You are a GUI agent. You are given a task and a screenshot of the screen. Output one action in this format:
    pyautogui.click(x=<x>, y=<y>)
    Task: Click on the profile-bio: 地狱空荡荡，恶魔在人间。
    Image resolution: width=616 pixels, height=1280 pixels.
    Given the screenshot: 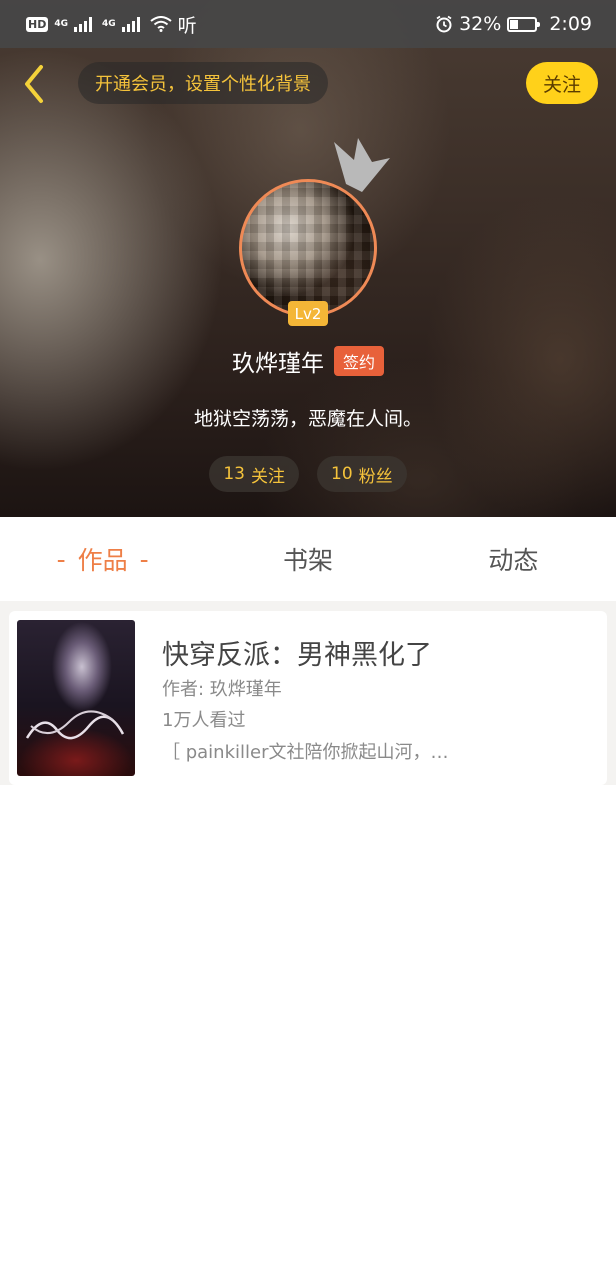 What is the action you would take?
    pyautogui.click(x=307, y=419)
    